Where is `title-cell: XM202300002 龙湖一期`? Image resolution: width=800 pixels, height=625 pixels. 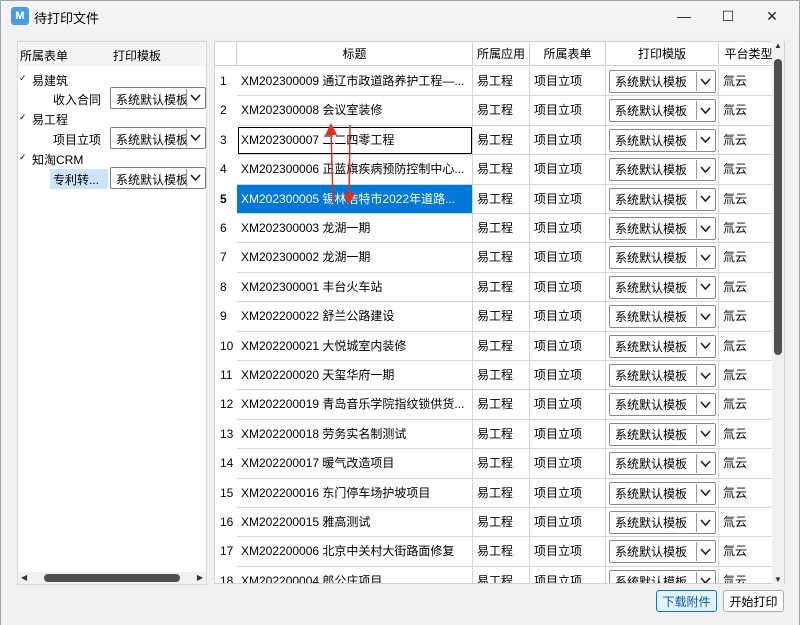
title-cell: XM202300002 龙湖一期 is located at coordinates (355, 258).